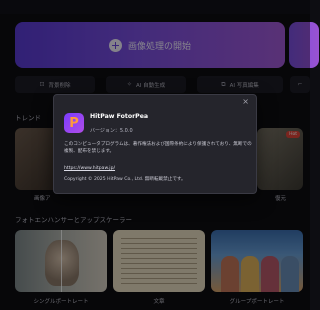  I want to click on app-name: HitPaw FotorPea, so click(119, 116).